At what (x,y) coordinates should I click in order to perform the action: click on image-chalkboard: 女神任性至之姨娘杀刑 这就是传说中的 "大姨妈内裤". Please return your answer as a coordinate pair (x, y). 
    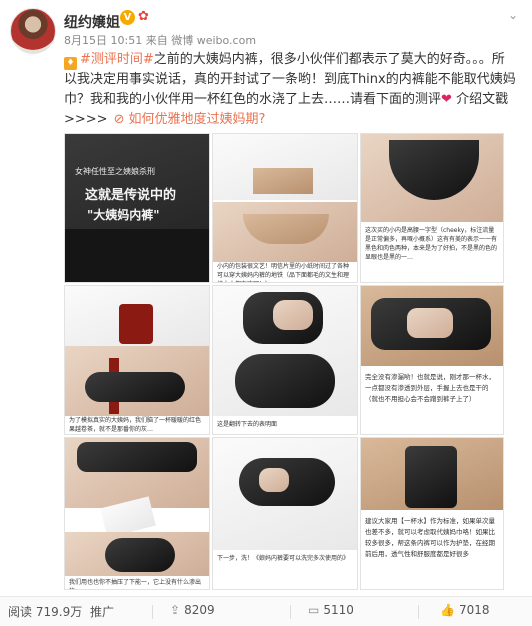
    Looking at the image, I should click on (137, 208).